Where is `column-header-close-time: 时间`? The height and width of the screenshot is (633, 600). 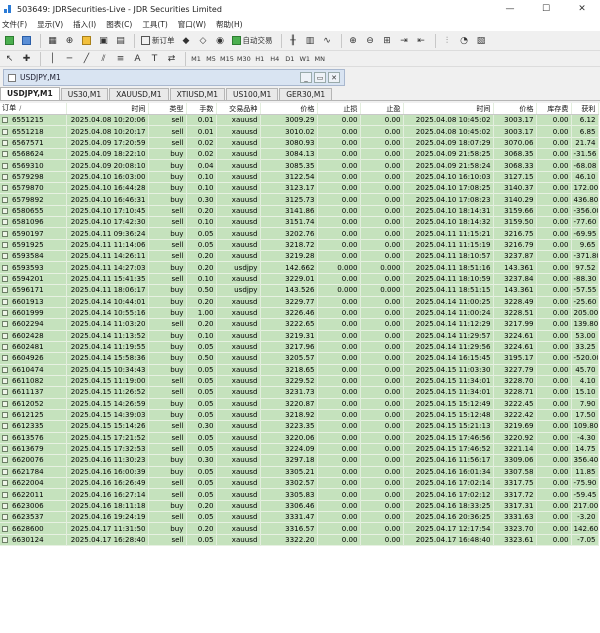
column-header-close-time: 时间 is located at coordinates (448, 109).